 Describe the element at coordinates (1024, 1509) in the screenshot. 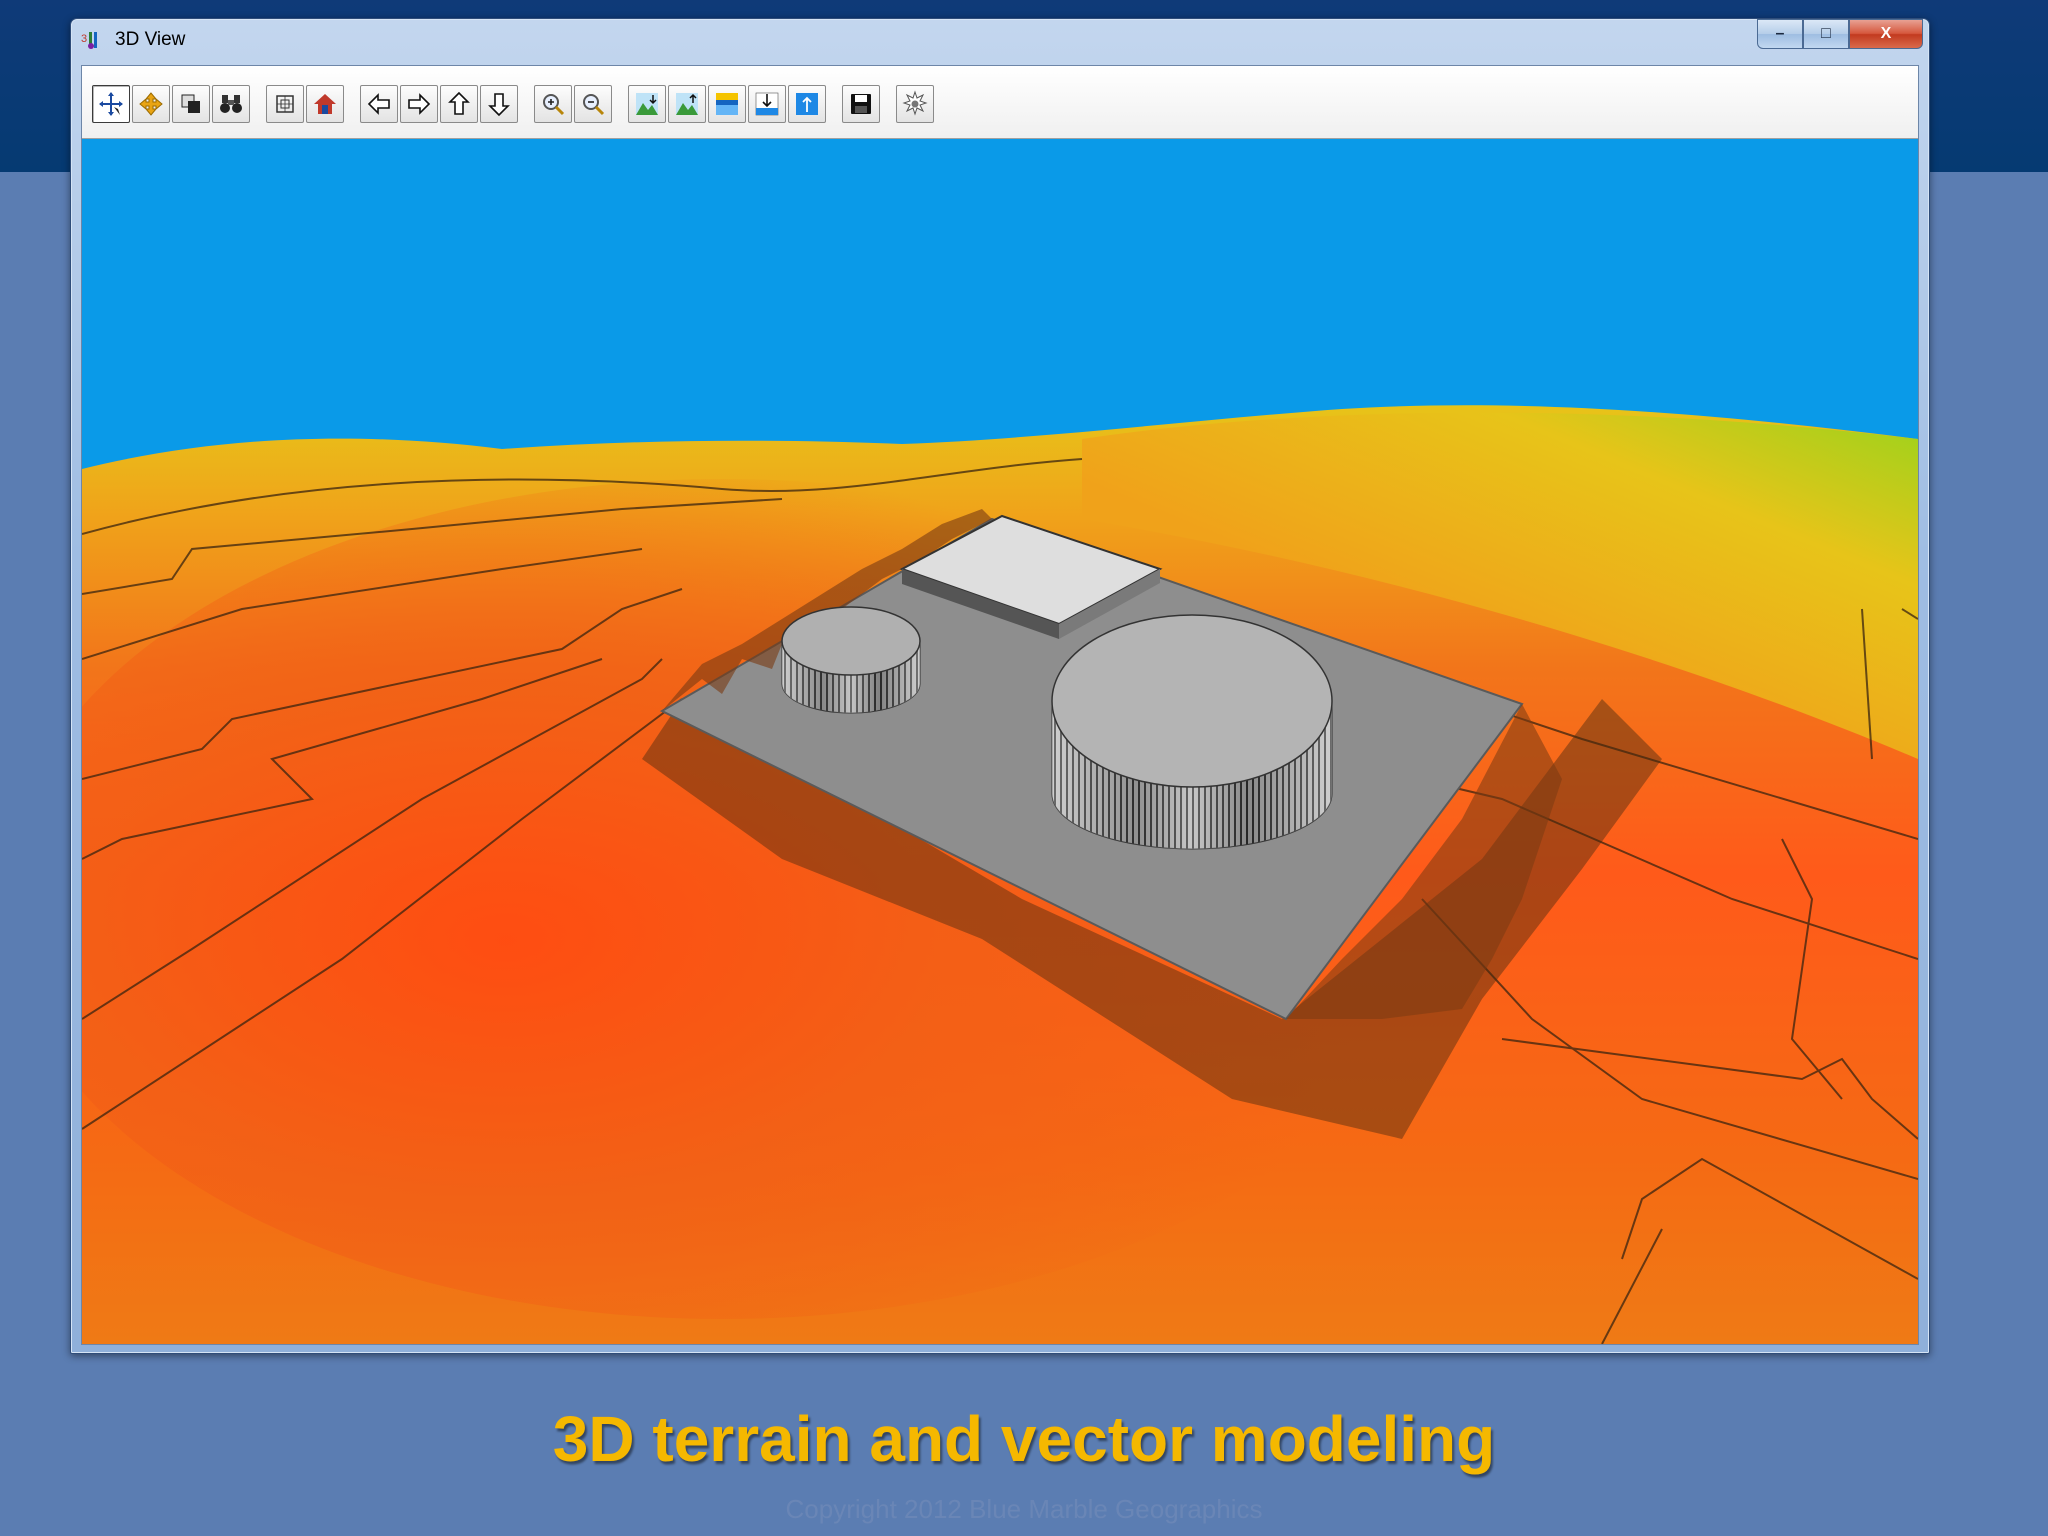

I see `copyright-notice: Copyright 2012 Blue Marble Geographics` at that location.